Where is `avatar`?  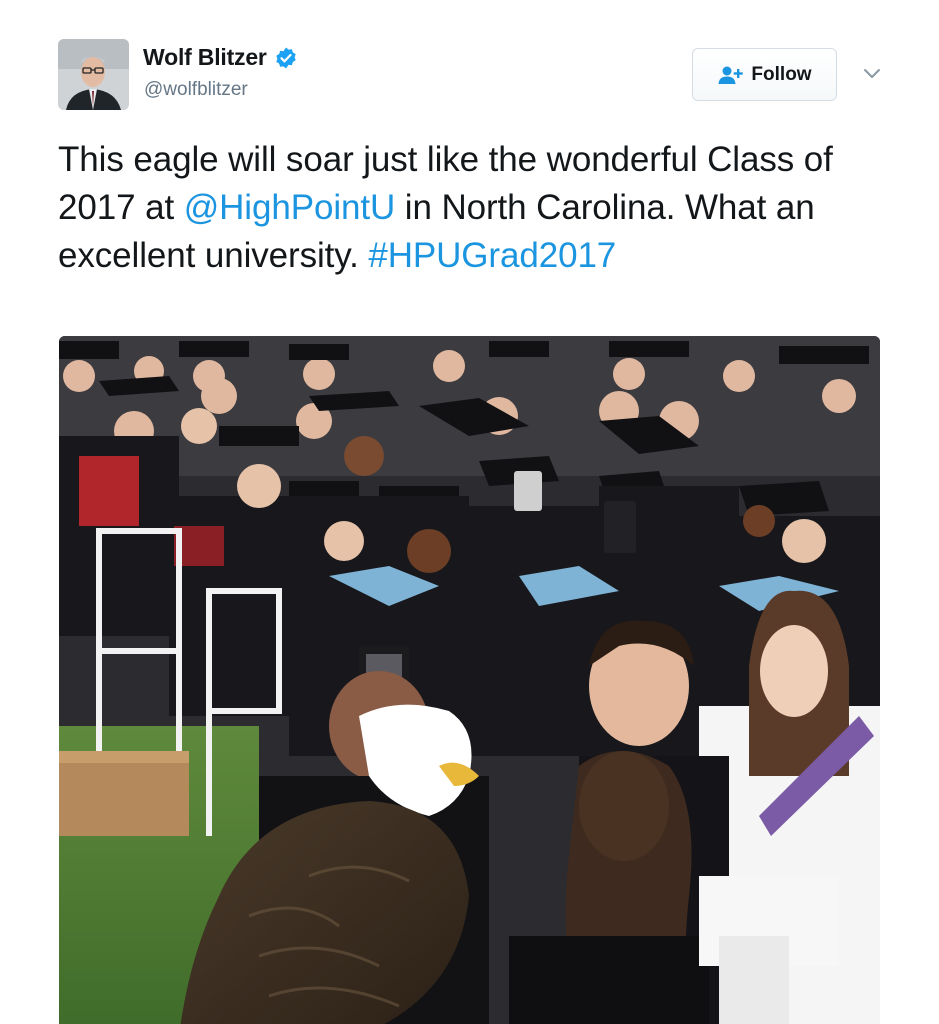 avatar is located at coordinates (93, 74).